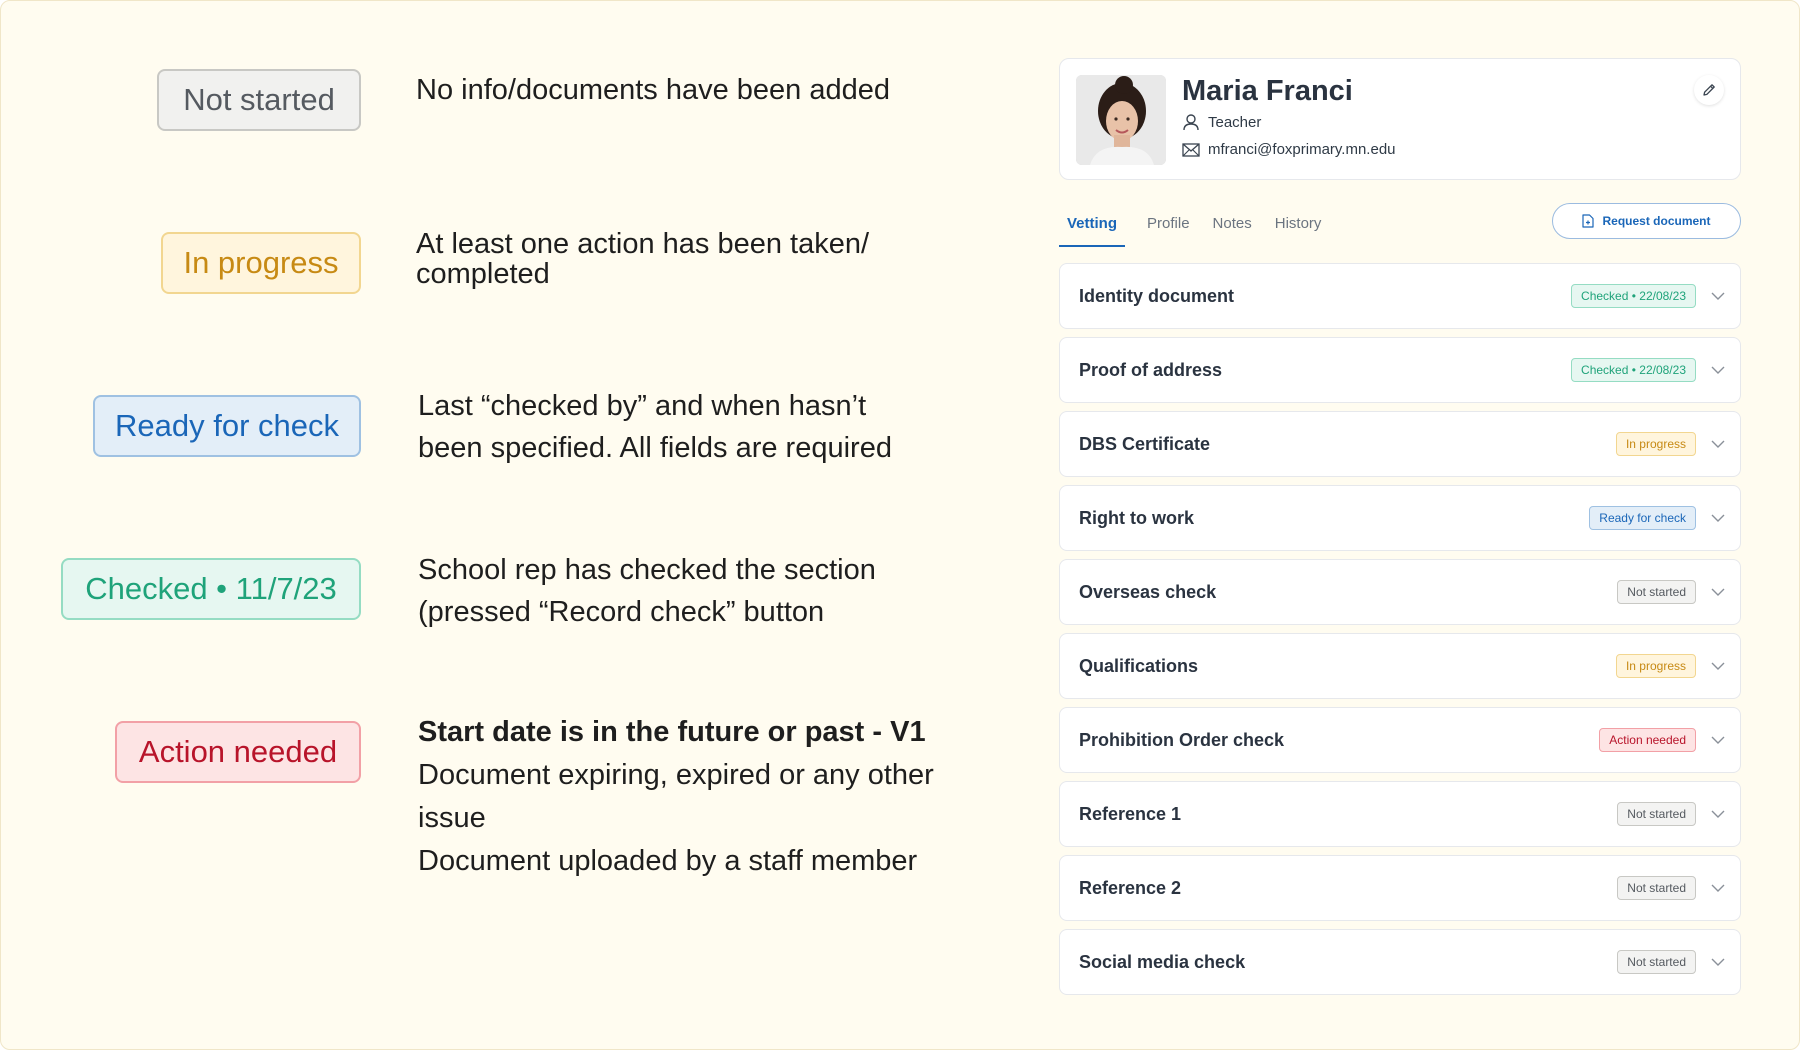 The width and height of the screenshot is (1800, 1050). Describe the element at coordinates (1400, 370) in the screenshot. I see `section-row: Proof of address Checked • 22/08/23` at that location.